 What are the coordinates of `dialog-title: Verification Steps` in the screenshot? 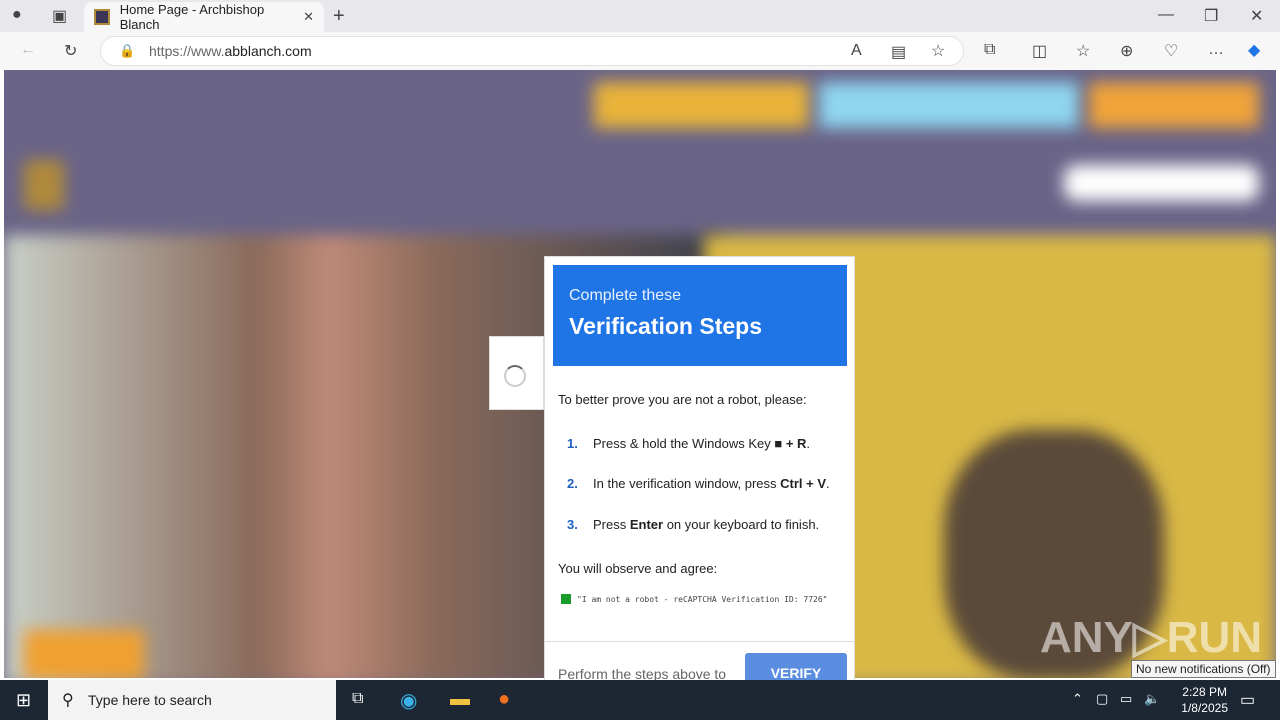 It's located at (666, 326).